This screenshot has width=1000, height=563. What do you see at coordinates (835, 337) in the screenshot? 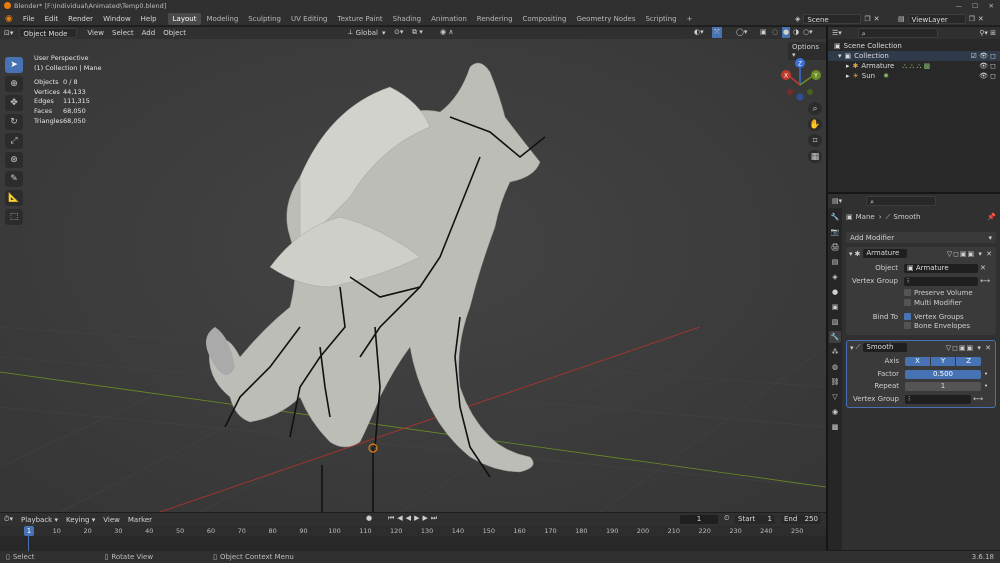
I see `modifier-tab-icon: 🔧` at bounding box center [835, 337].